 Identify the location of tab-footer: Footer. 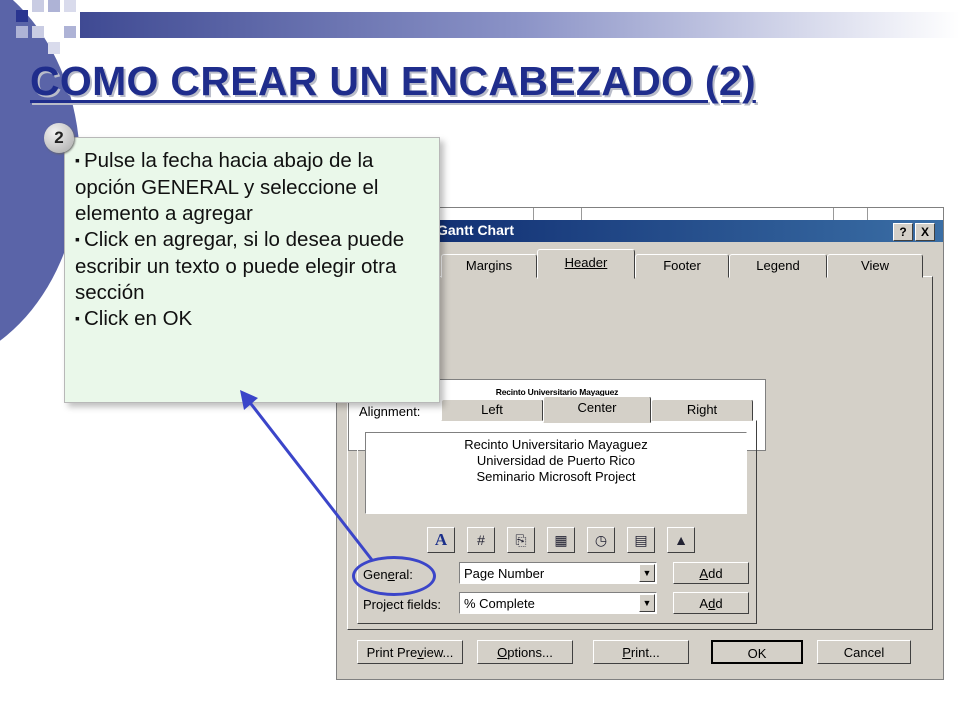
(682, 266).